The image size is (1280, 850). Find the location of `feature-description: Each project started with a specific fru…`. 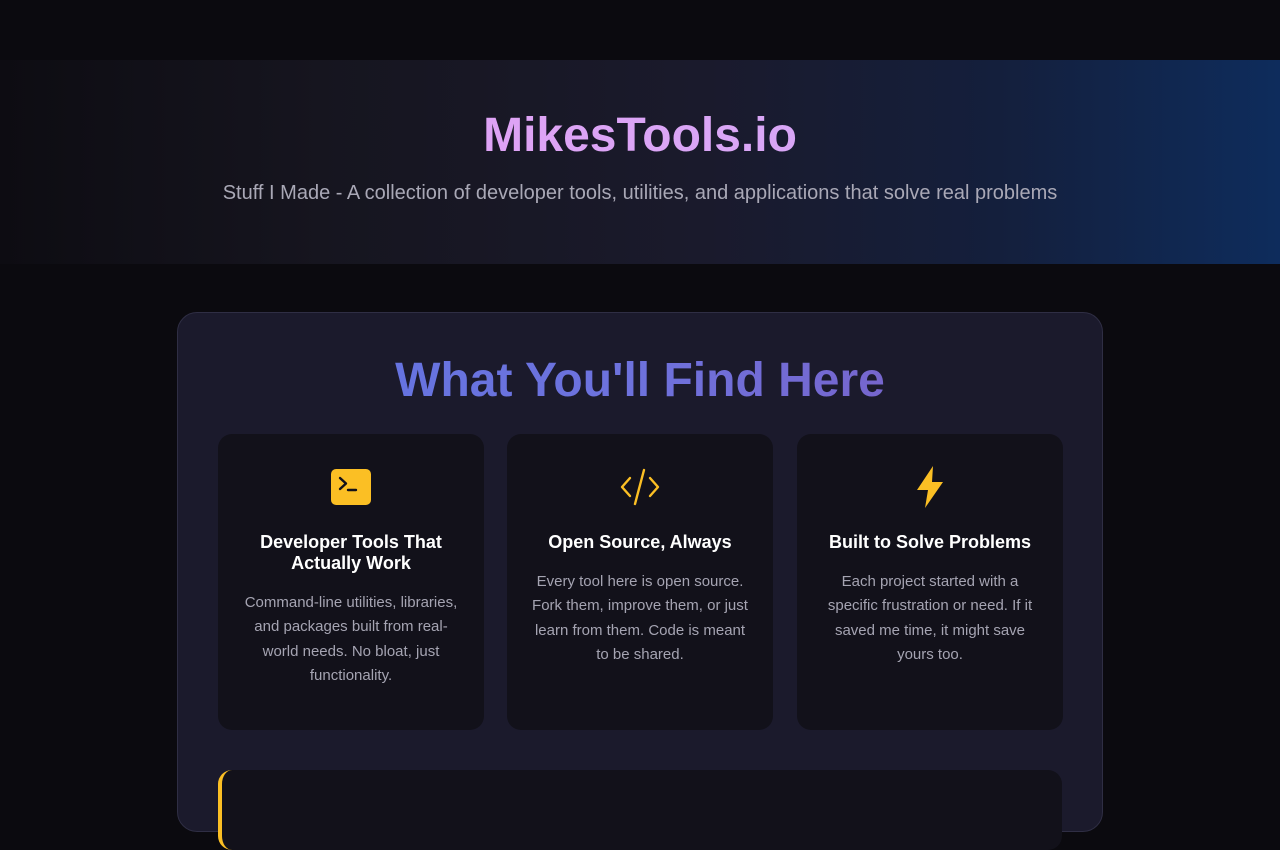

feature-description: Each project started with a specific fru… is located at coordinates (930, 618).